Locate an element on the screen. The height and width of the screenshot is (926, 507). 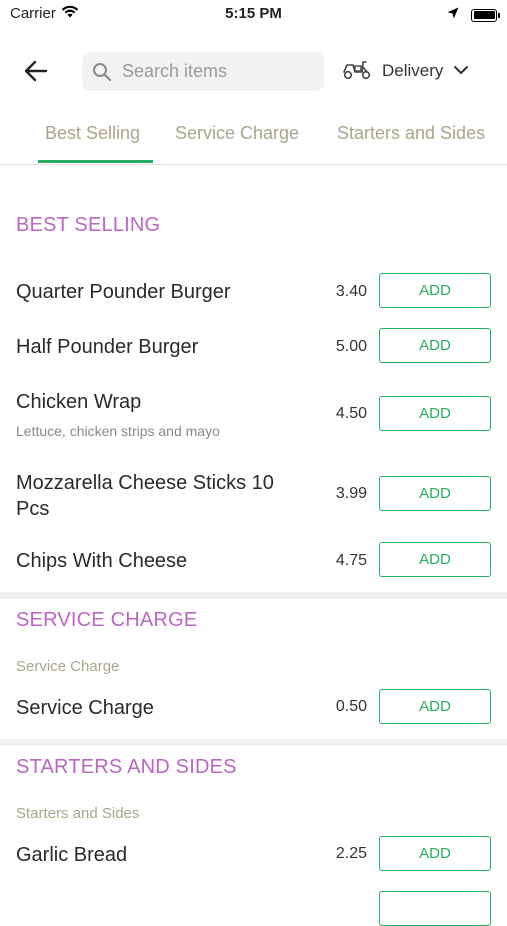
item-price: 2.25 is located at coordinates (351, 853).